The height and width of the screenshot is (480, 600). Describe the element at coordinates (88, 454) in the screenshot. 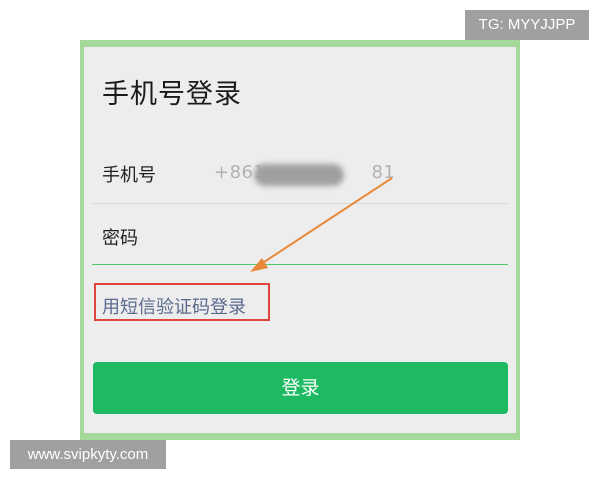

I see `watermark-bottom-left: www.svipkyty.com` at that location.